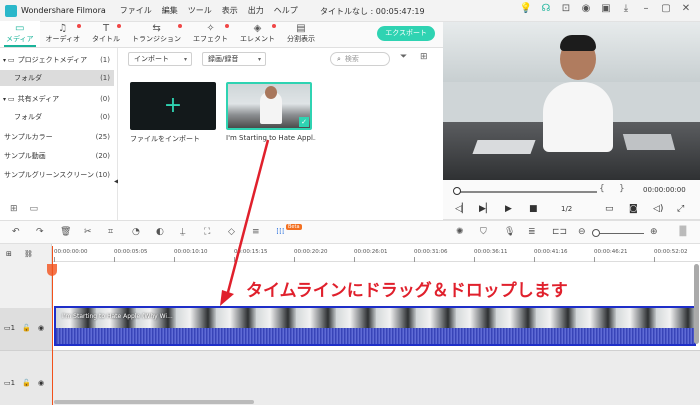 This screenshot has height=405, width=700. Describe the element at coordinates (191, 252) in the screenshot. I see `ruler-tick: 00:00:10:10` at that location.